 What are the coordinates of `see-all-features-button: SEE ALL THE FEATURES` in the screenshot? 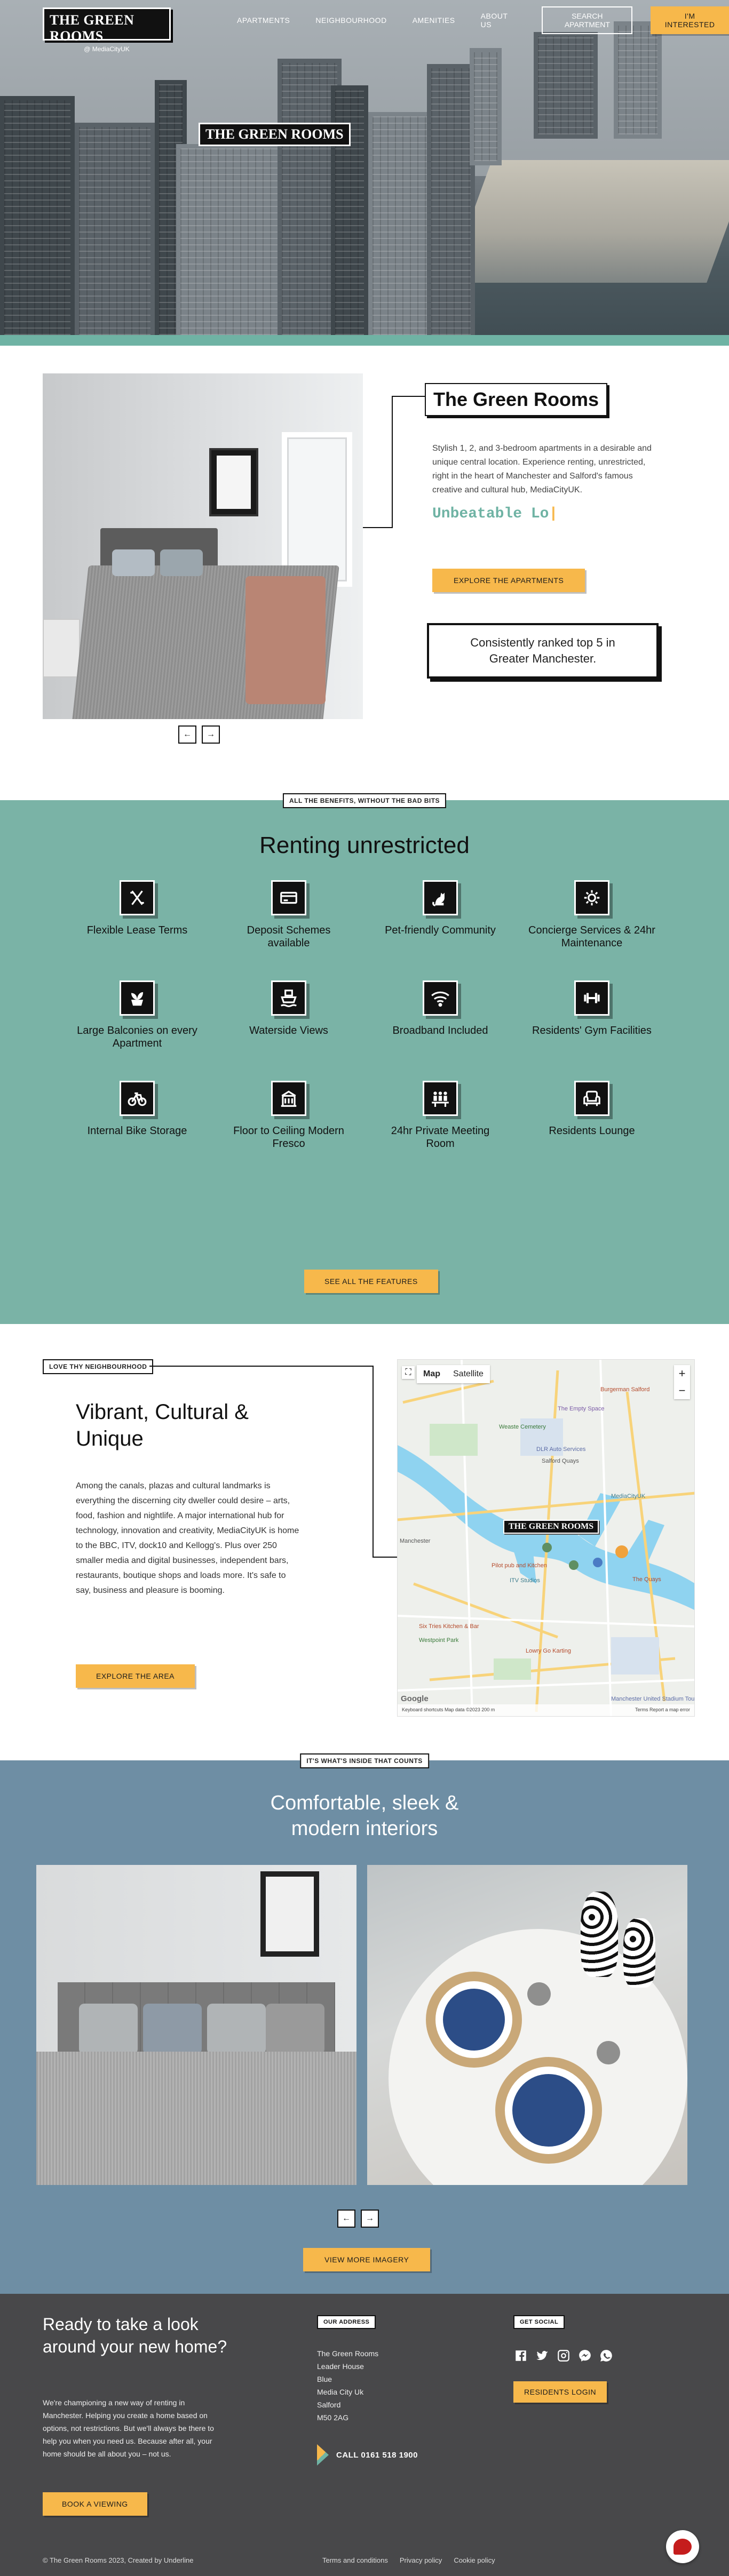 It's located at (371, 1281).